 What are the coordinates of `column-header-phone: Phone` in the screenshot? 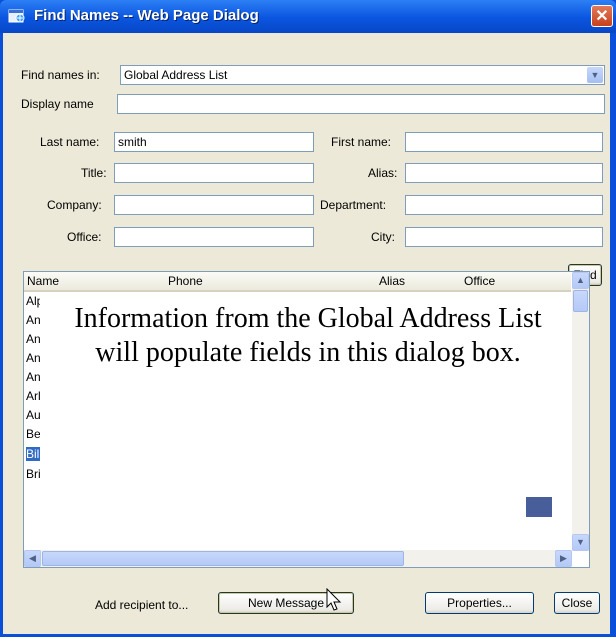 It's located at (185, 281).